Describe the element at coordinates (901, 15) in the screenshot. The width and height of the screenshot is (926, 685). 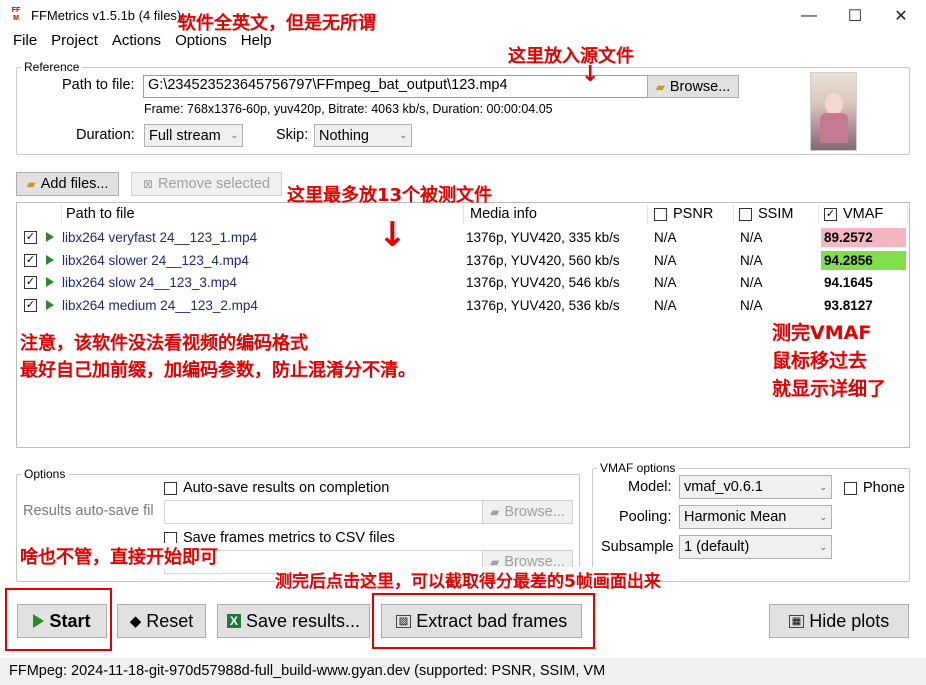
I see `close-icon: ✕` at that location.